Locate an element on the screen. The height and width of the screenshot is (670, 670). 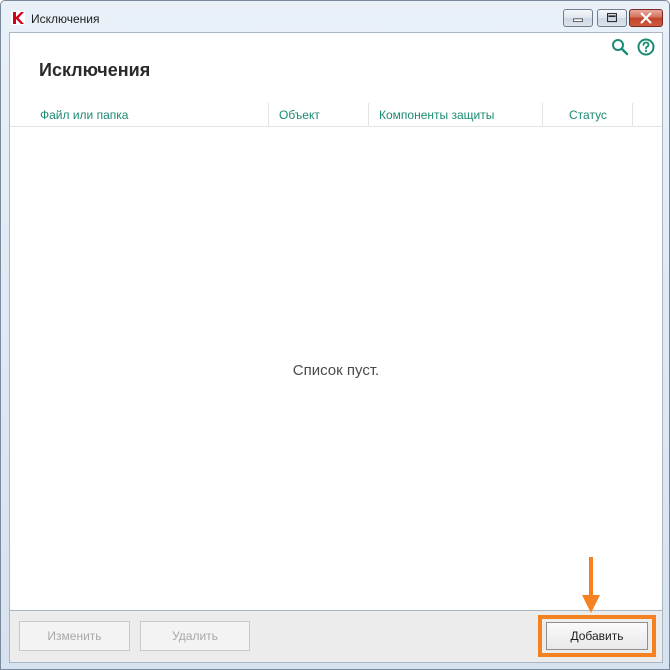
help-button is located at coordinates (646, 47).